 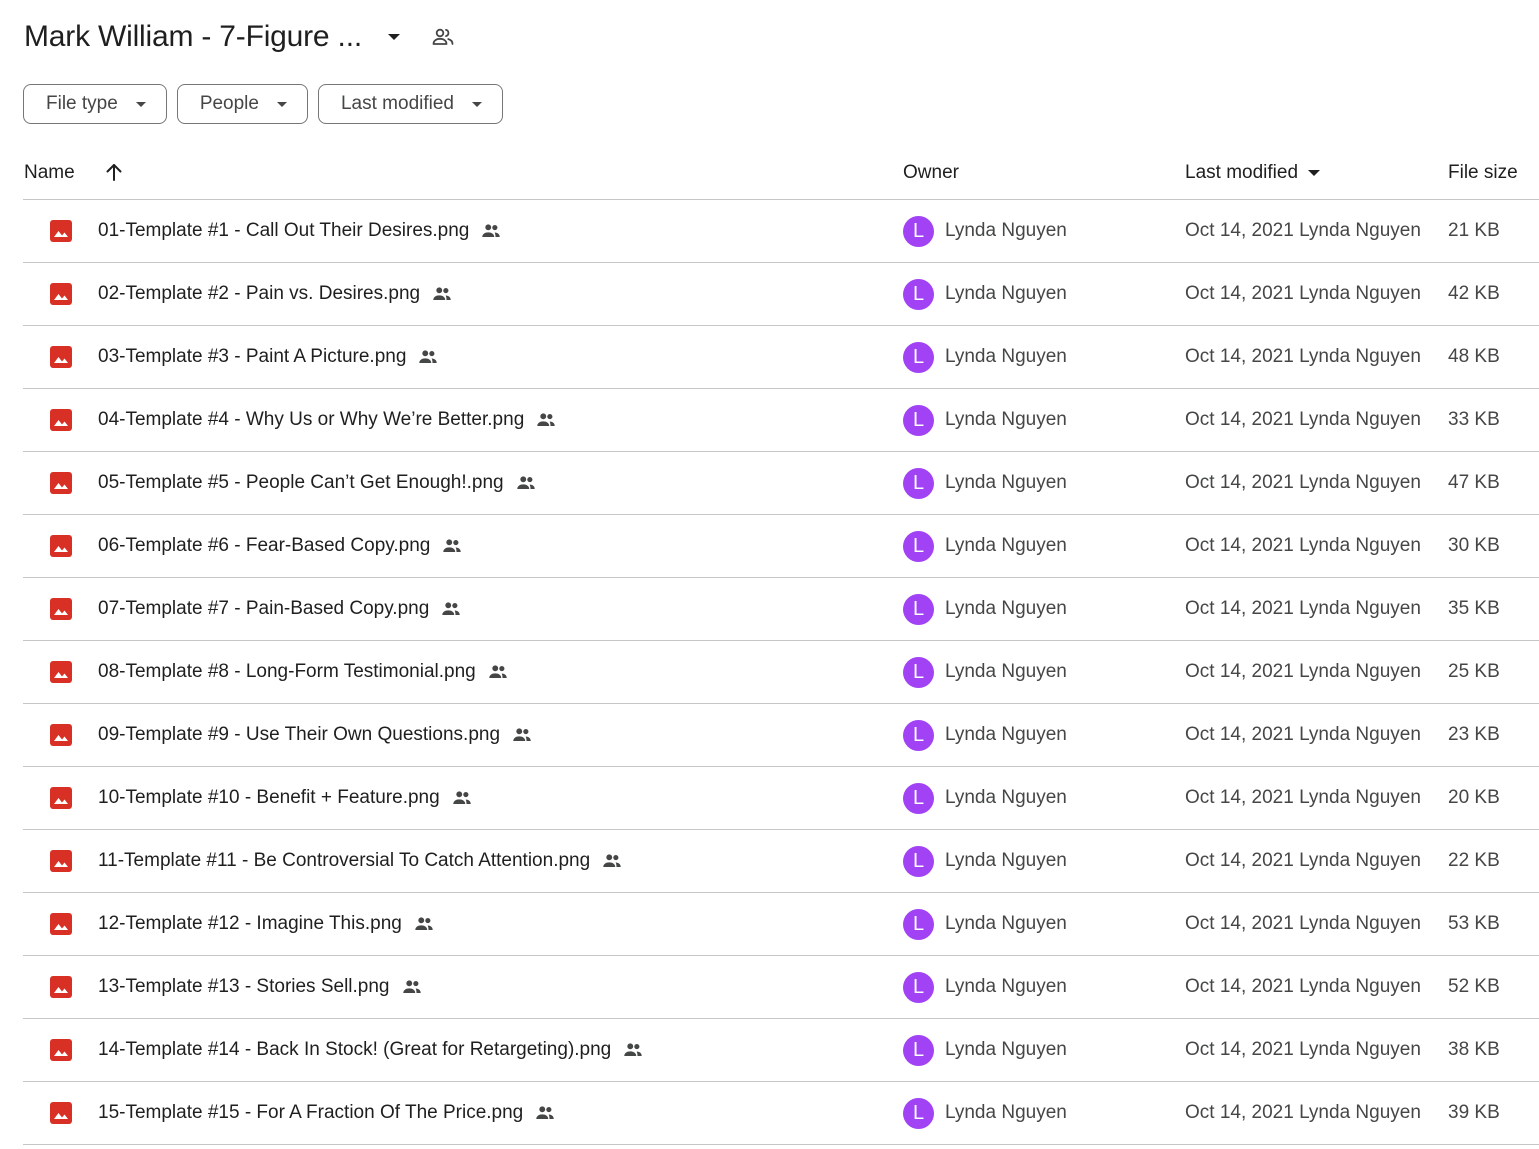 I want to click on column-header-owner: Owner, so click(x=931, y=173).